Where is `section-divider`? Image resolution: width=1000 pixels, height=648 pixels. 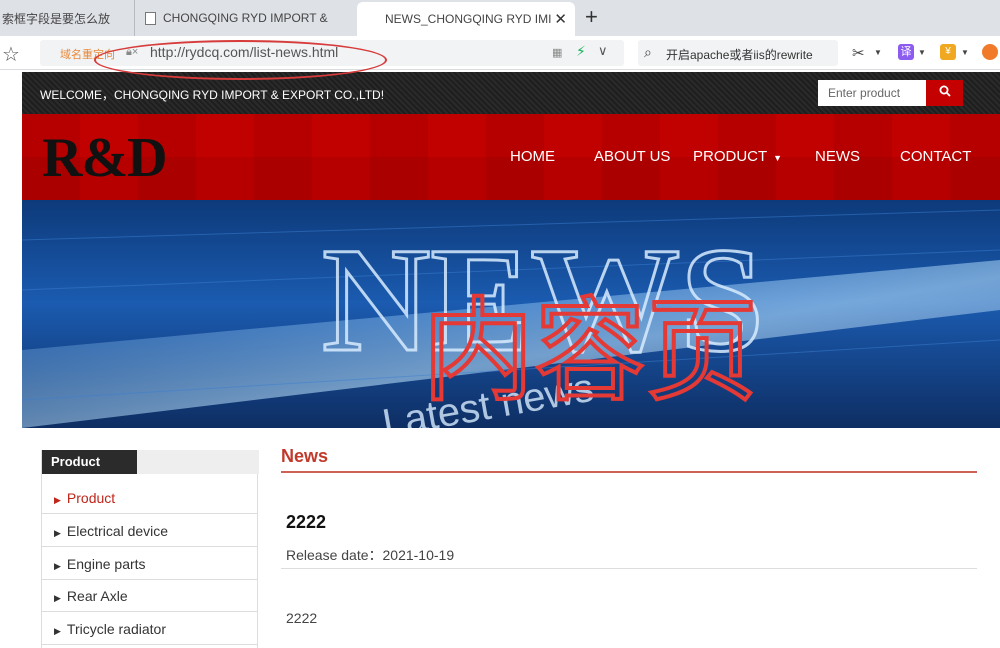
section-divider is located at coordinates (629, 472).